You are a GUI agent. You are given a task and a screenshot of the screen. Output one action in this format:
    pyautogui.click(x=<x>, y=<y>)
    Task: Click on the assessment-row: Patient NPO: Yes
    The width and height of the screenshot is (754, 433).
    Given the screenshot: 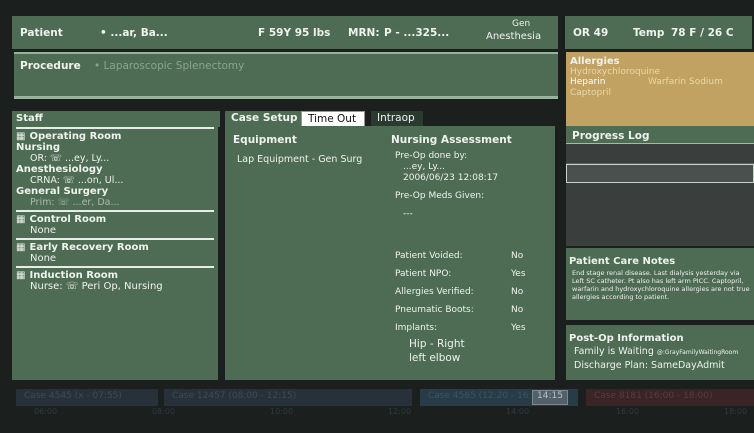 What is the action you would take?
    pyautogui.click(x=470, y=274)
    